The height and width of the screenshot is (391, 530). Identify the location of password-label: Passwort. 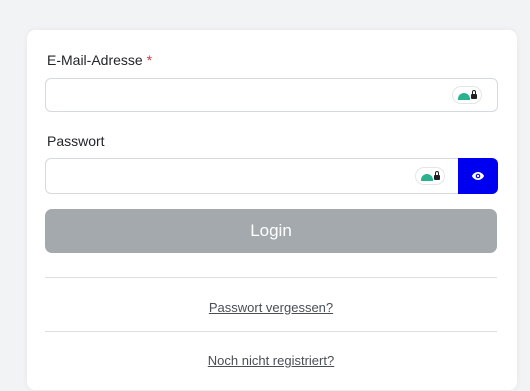
(76, 141).